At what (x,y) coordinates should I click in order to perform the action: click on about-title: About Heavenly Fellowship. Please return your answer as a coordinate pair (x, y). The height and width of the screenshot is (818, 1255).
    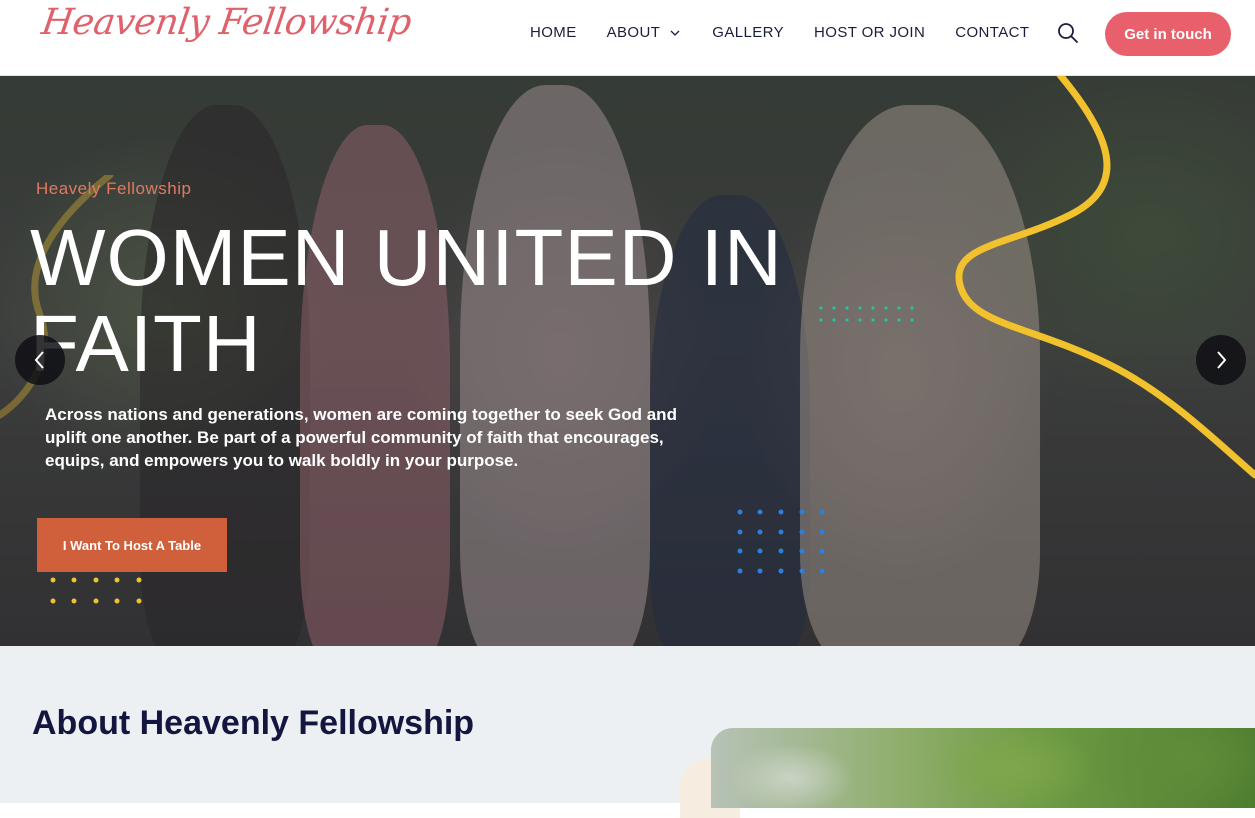
    Looking at the image, I should click on (253, 723).